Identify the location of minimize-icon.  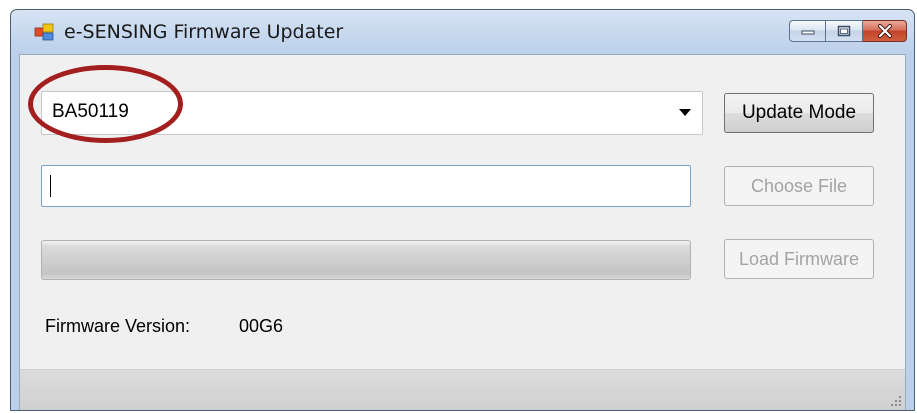
(807, 32).